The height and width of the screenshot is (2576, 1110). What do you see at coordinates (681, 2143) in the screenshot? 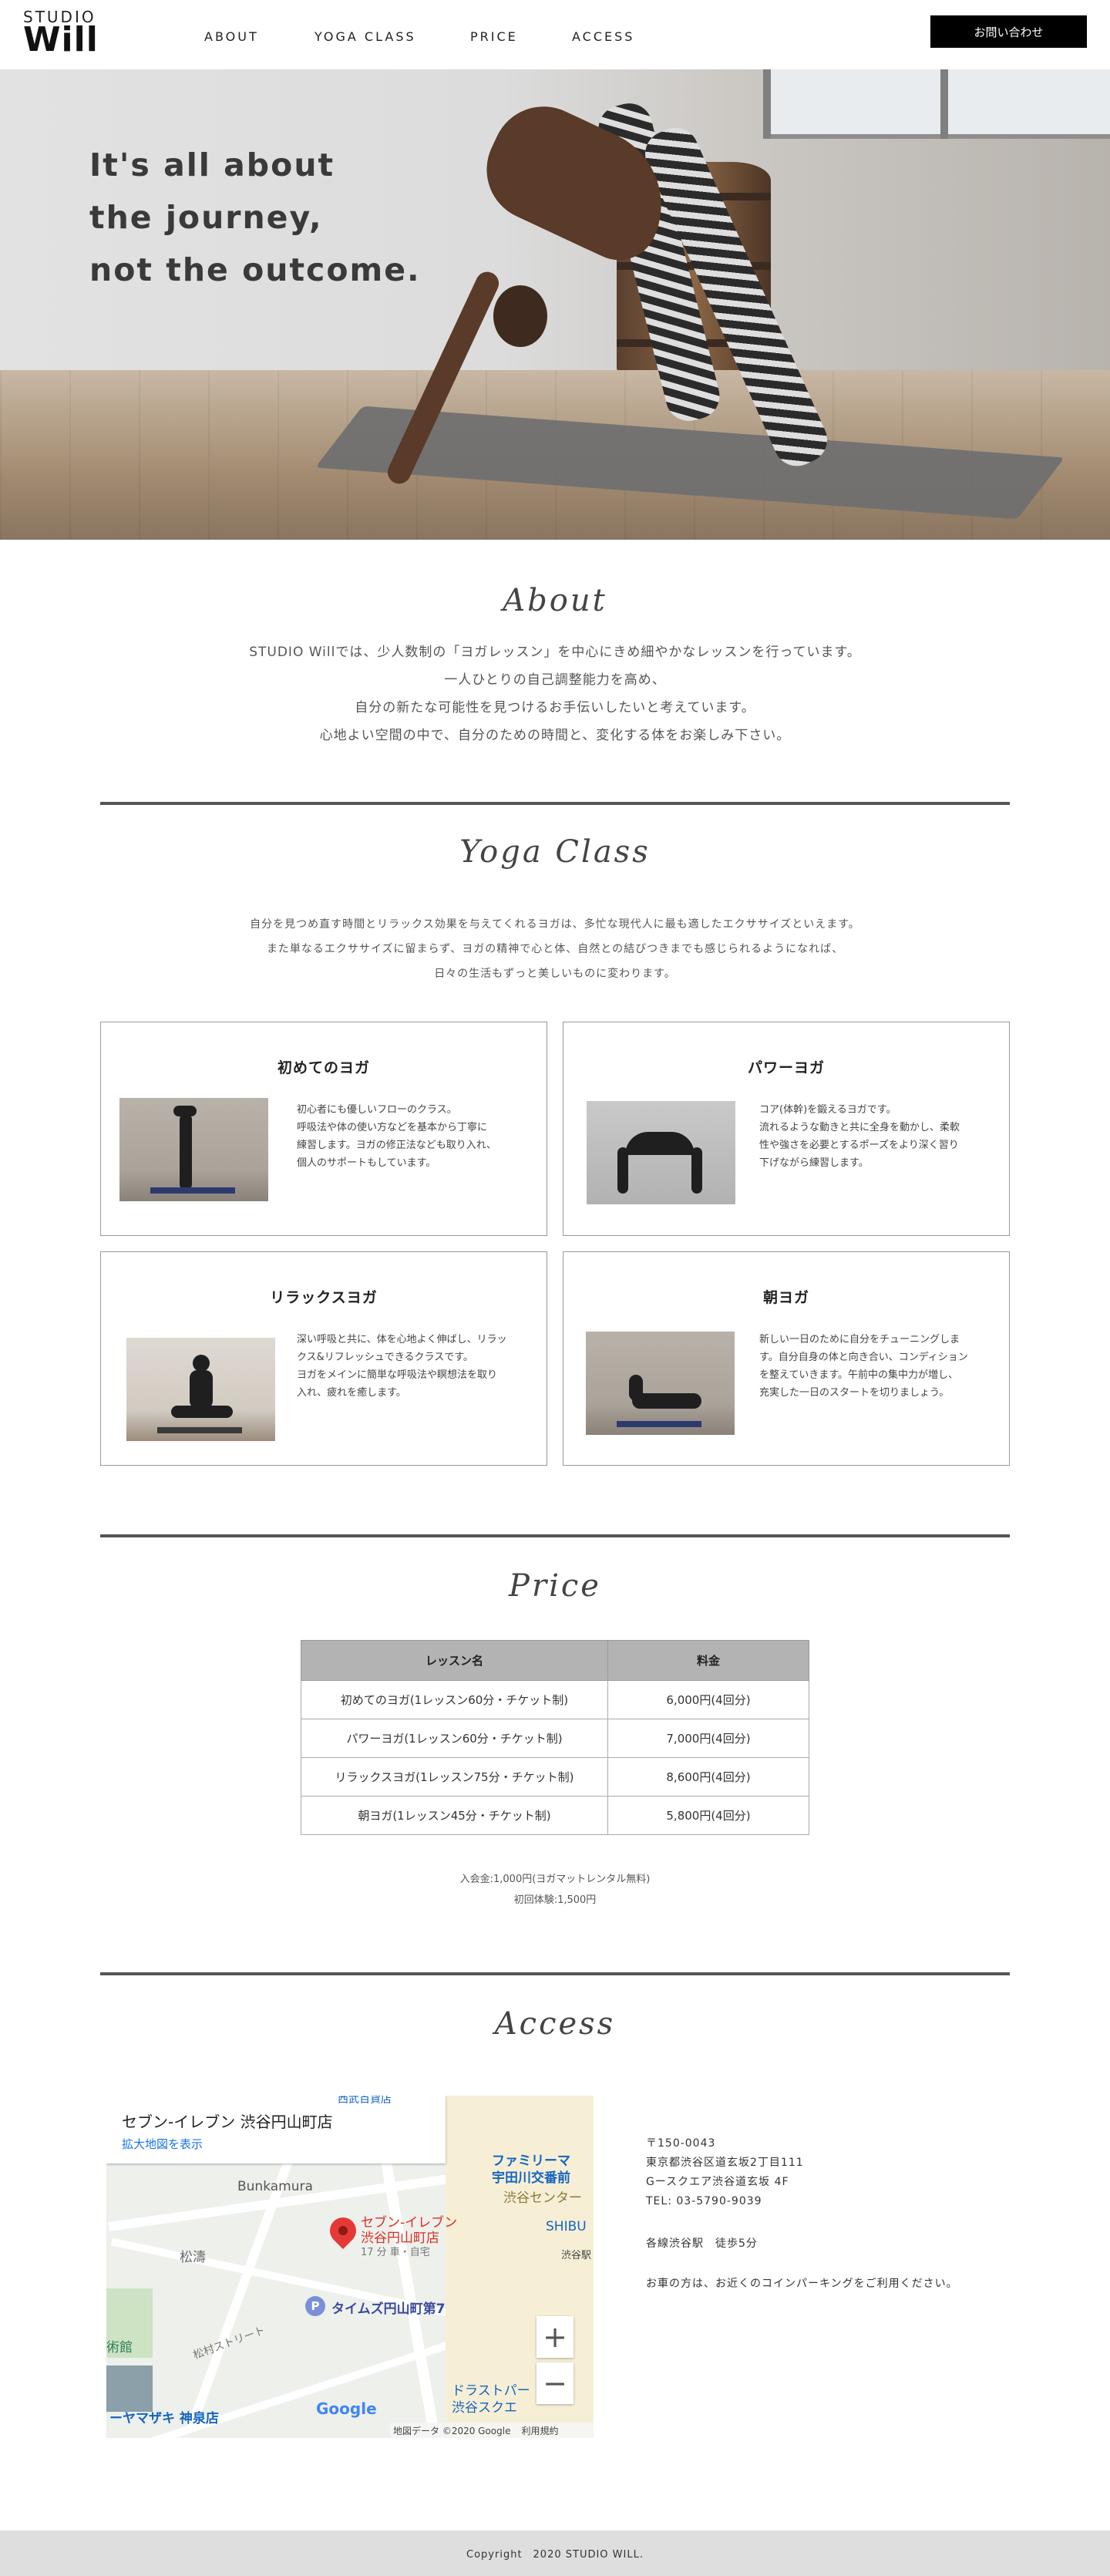
I see `address-line: 〒150-0043` at bounding box center [681, 2143].